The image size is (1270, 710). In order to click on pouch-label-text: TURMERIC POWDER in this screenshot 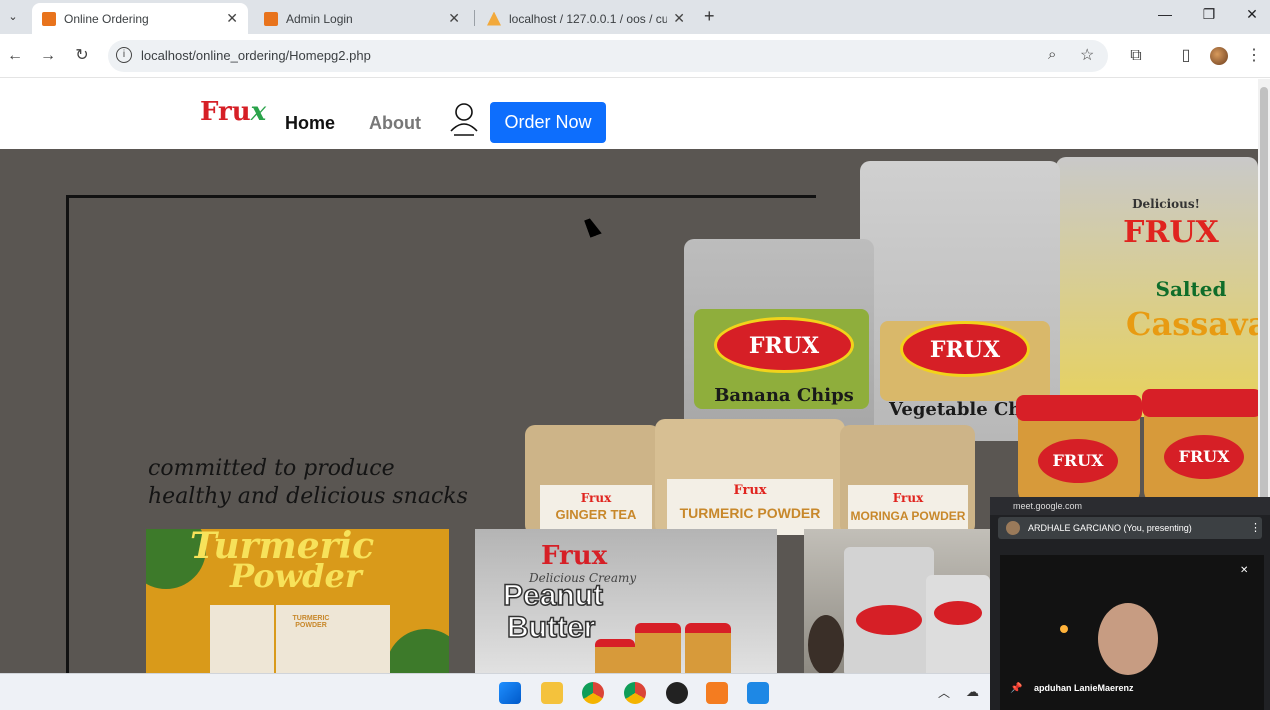, I will do `click(750, 513)`.